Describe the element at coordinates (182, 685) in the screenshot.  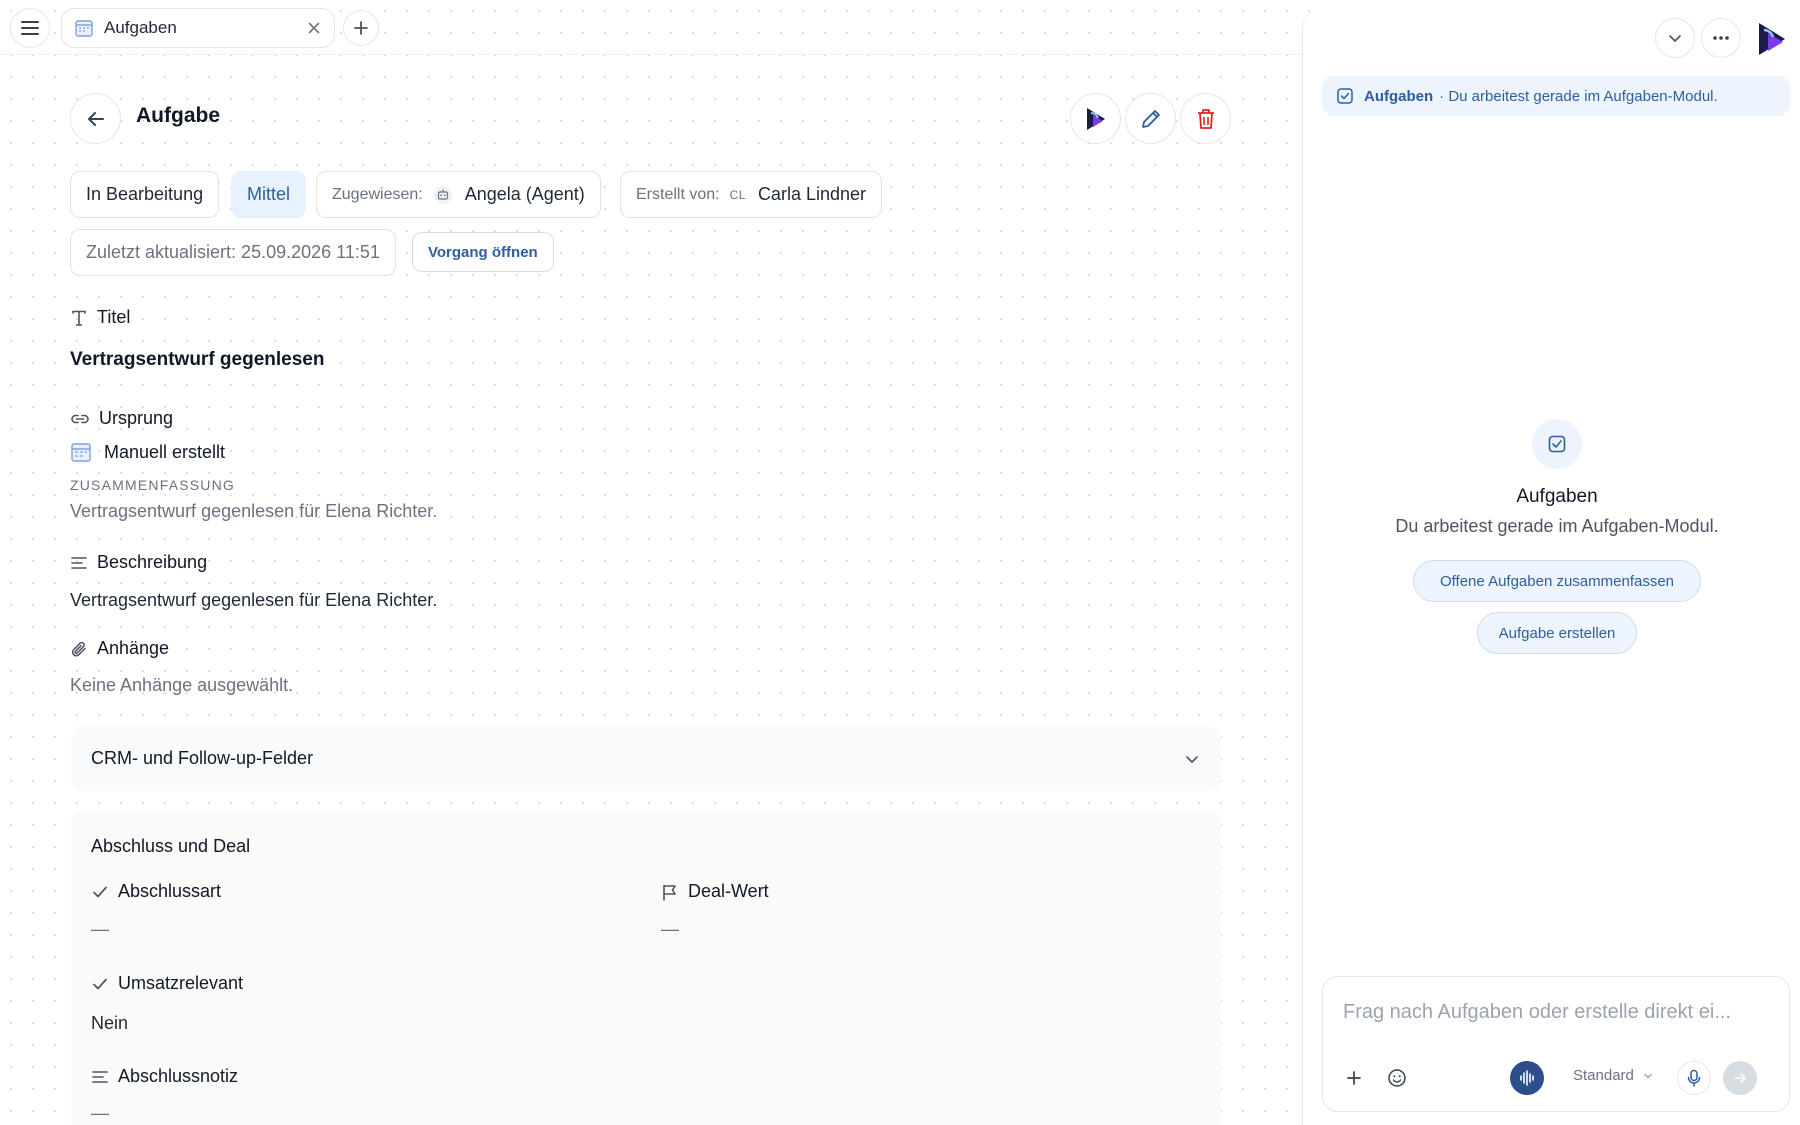
I see `attachments-value: Keine Anhänge ausgewählt.` at that location.